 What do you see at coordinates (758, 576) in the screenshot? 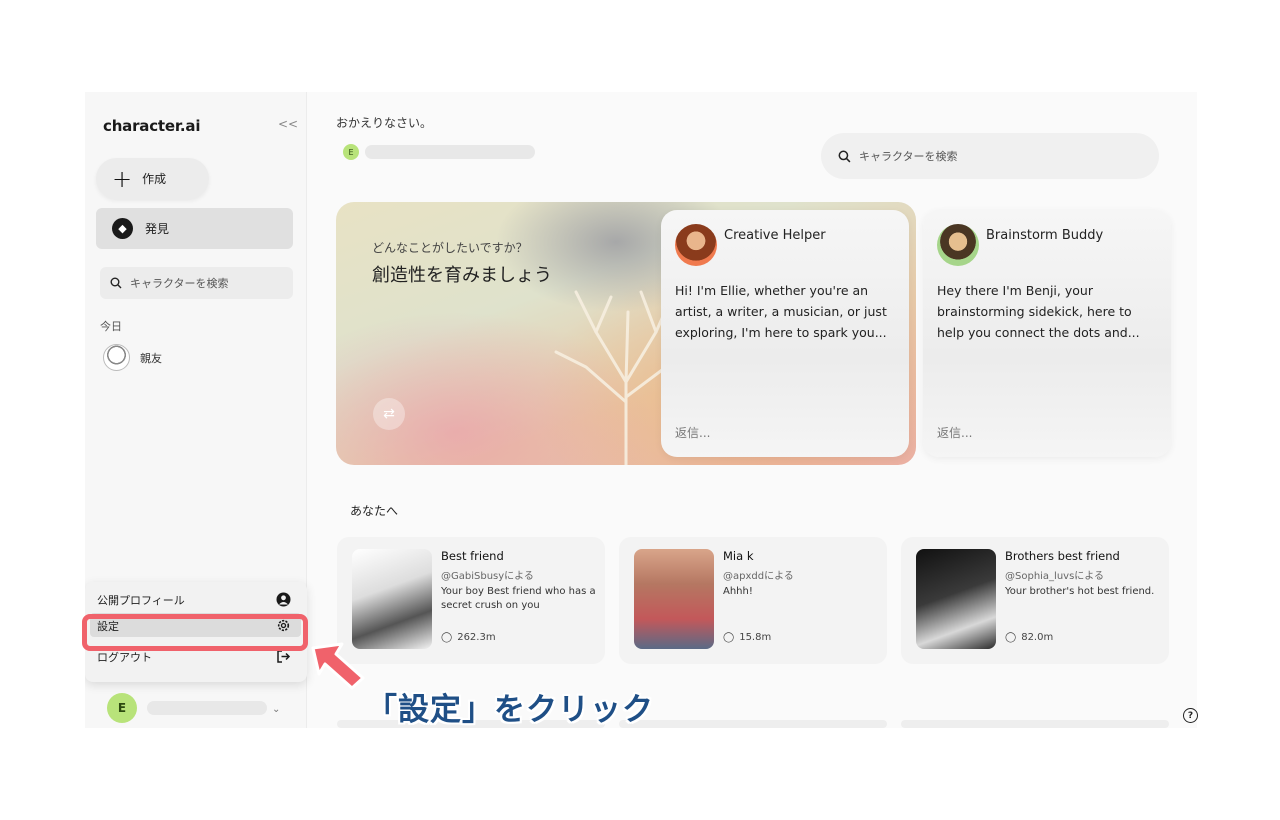
I see `character-creator: @apxddによる` at bounding box center [758, 576].